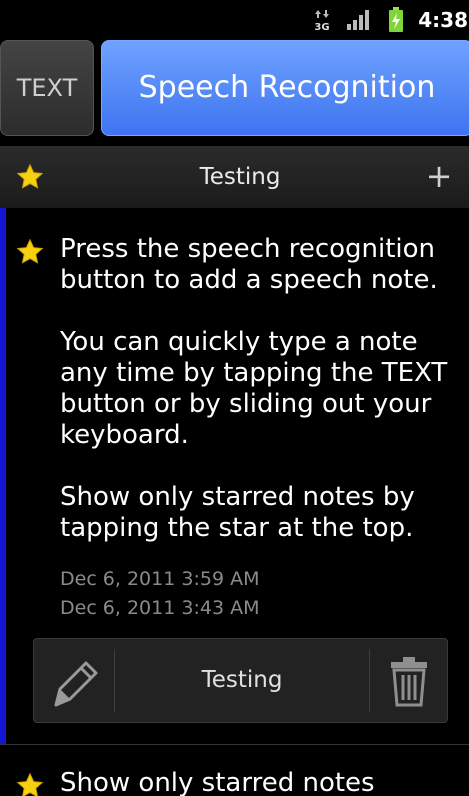  Describe the element at coordinates (359, 20) in the screenshot. I see `signal-strength-icon` at that location.